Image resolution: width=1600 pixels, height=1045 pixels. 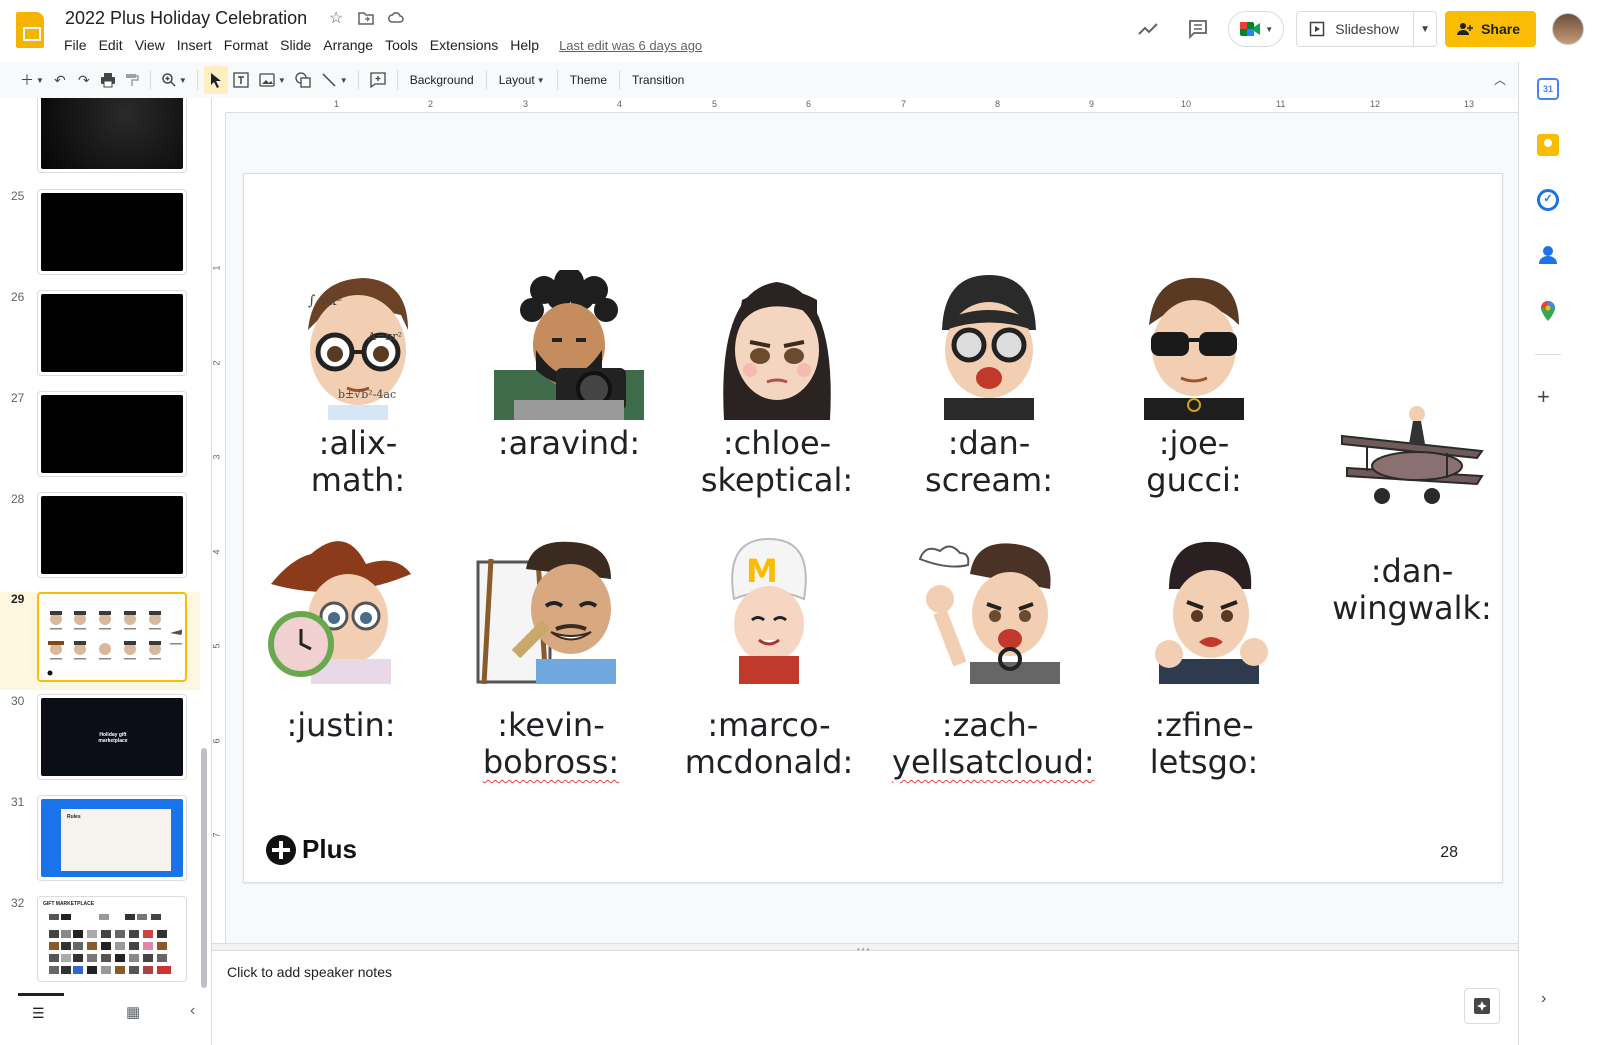 I want to click on slide-row-29-selected: 29, so click(x=100, y=641).